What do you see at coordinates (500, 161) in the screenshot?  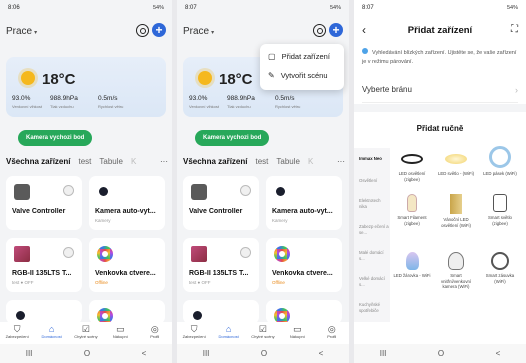 I see `product-item: LED pásek (WiFi)` at bounding box center [500, 161].